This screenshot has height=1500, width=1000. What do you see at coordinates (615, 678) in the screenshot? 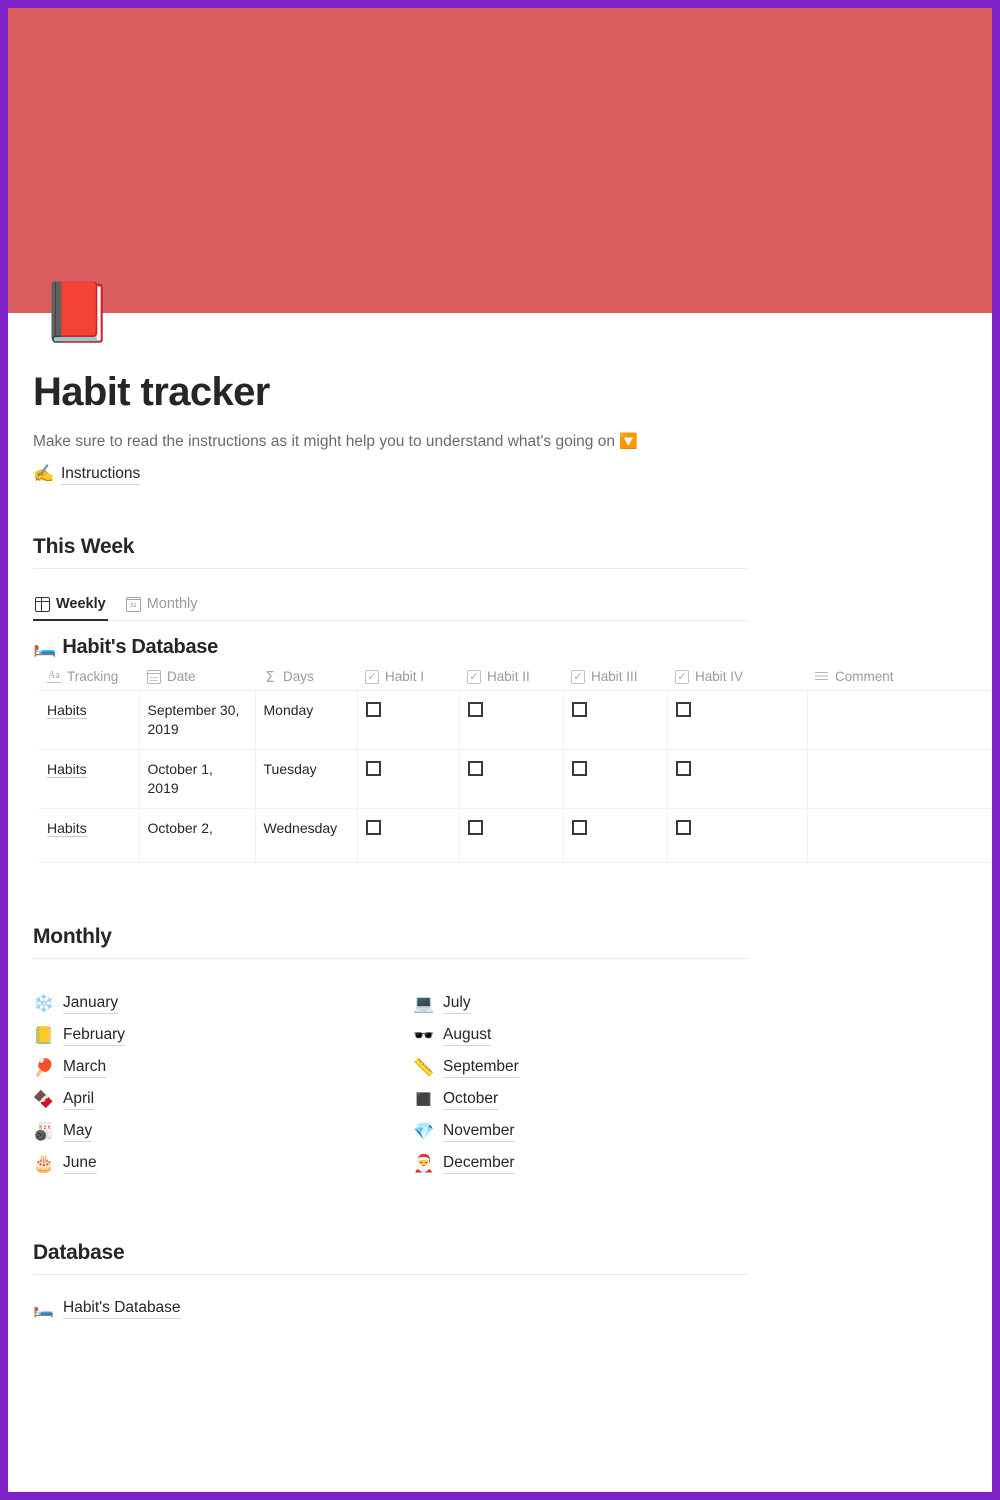
I see `column-header-habit-3: ✓ Habit III` at bounding box center [615, 678].